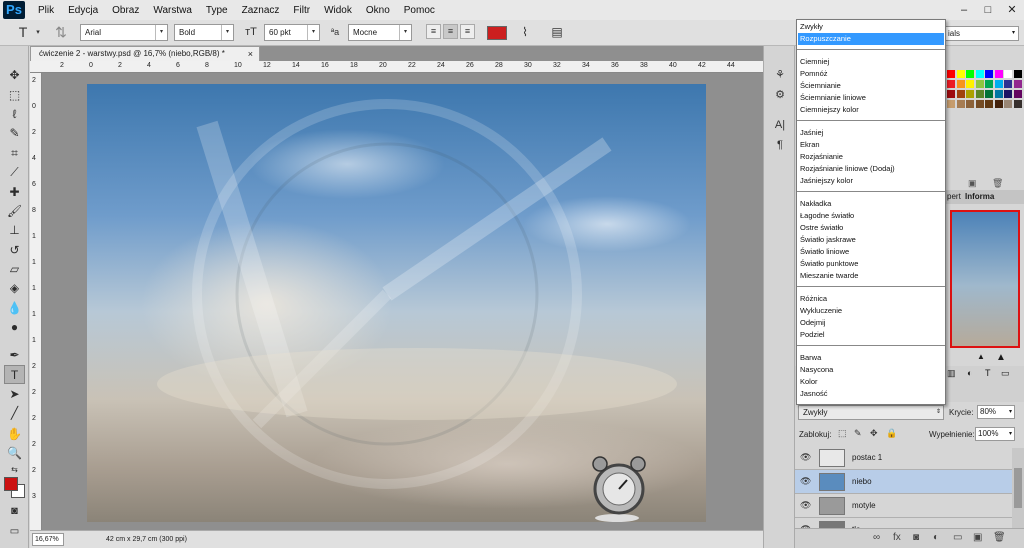  I want to click on blend-mode-option: Nakładka, so click(871, 204).